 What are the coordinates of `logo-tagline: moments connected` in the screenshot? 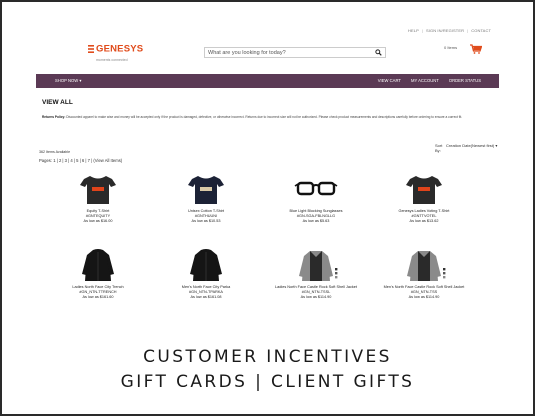 It's located at (112, 60).